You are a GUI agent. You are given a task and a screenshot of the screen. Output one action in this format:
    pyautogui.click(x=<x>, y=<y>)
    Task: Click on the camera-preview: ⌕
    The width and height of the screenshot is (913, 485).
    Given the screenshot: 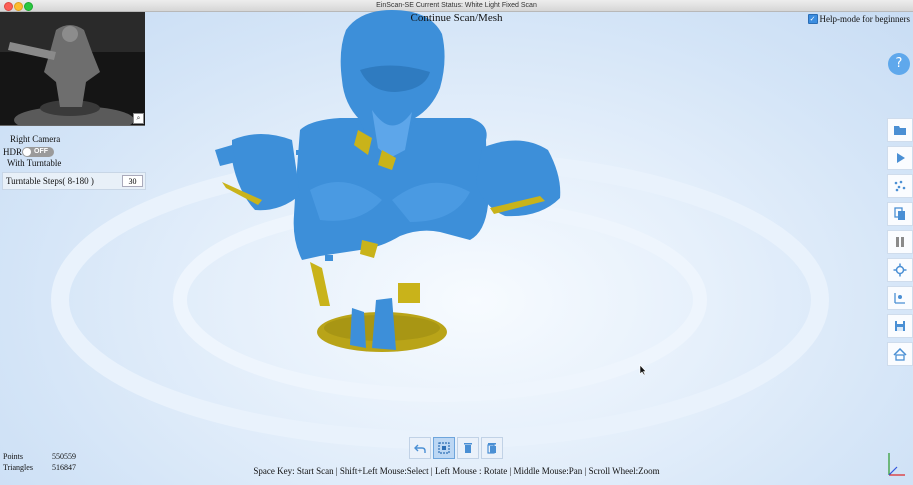 What is the action you would take?
    pyautogui.click(x=72, y=69)
    